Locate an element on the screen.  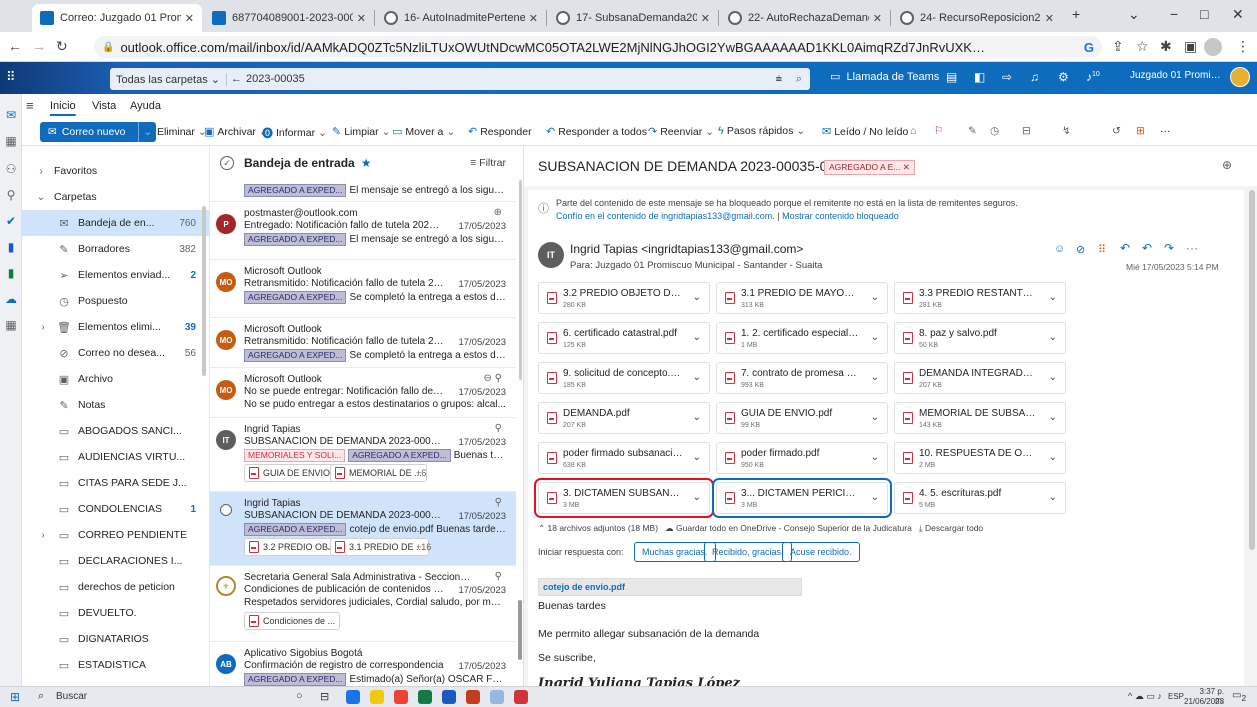
more-options-icon: ··· is located at coordinates (1192, 248).